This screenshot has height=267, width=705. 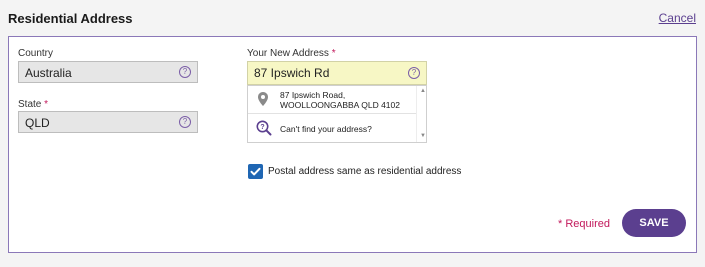 What do you see at coordinates (584, 224) in the screenshot?
I see `required-note: * Required` at bounding box center [584, 224].